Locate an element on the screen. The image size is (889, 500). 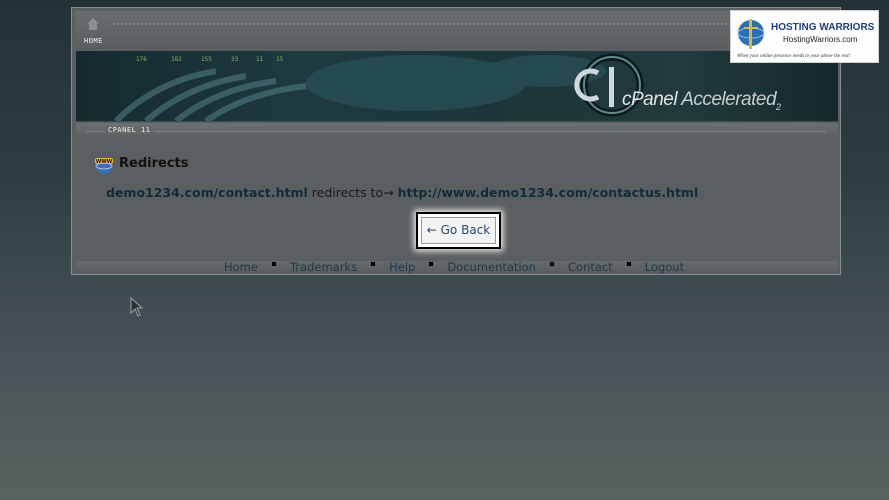
svg-text: 33 is located at coordinates (235, 59).